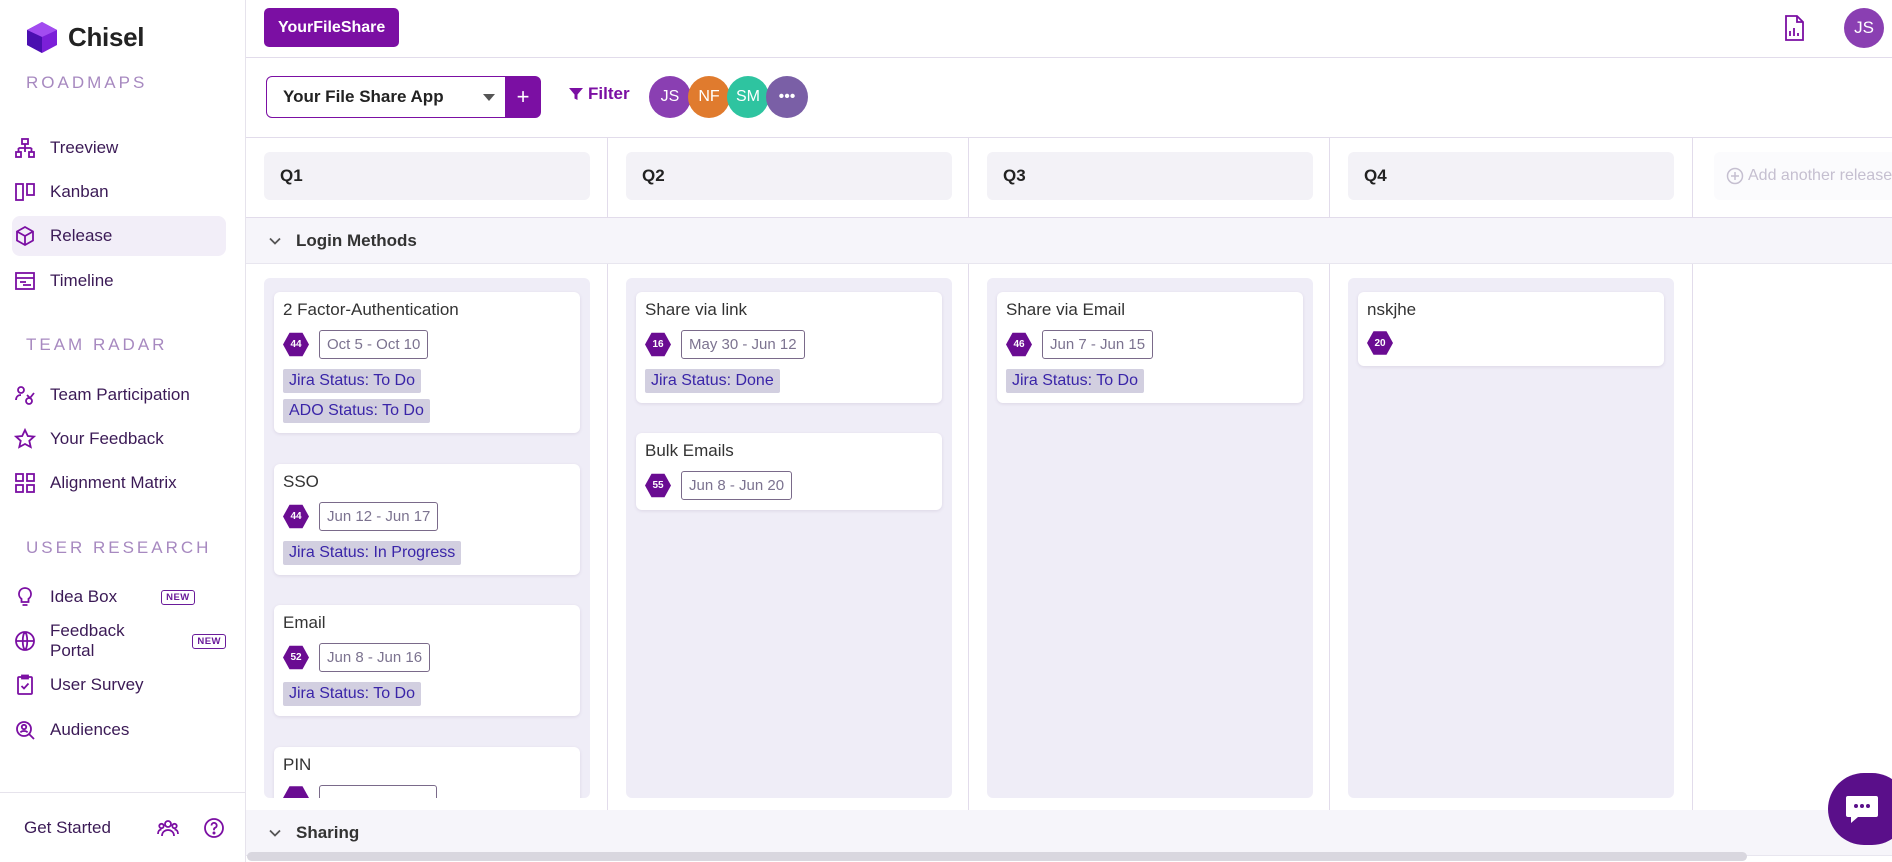 The height and width of the screenshot is (862, 1892). I want to click on date-range: Jun 12 - Jun 17, so click(379, 516).